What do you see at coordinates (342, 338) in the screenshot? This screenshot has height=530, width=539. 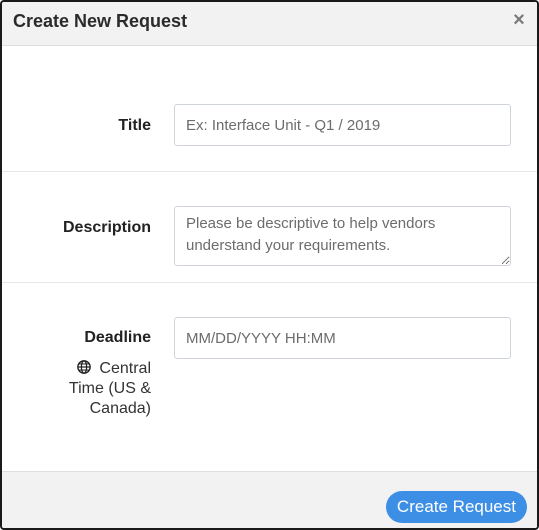 I see `deadline-input` at bounding box center [342, 338].